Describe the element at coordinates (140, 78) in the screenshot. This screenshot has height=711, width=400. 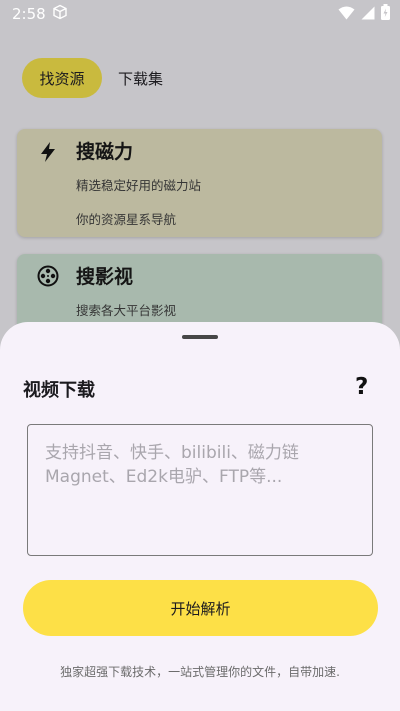
I see `tab-downloads: 下载集` at that location.